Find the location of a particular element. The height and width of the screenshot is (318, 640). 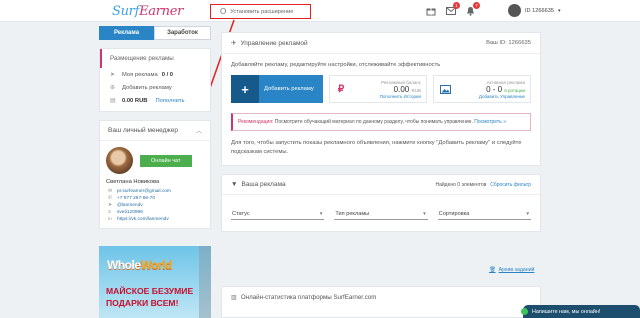

banner-logo: WholeWorld is located at coordinates (139, 265).